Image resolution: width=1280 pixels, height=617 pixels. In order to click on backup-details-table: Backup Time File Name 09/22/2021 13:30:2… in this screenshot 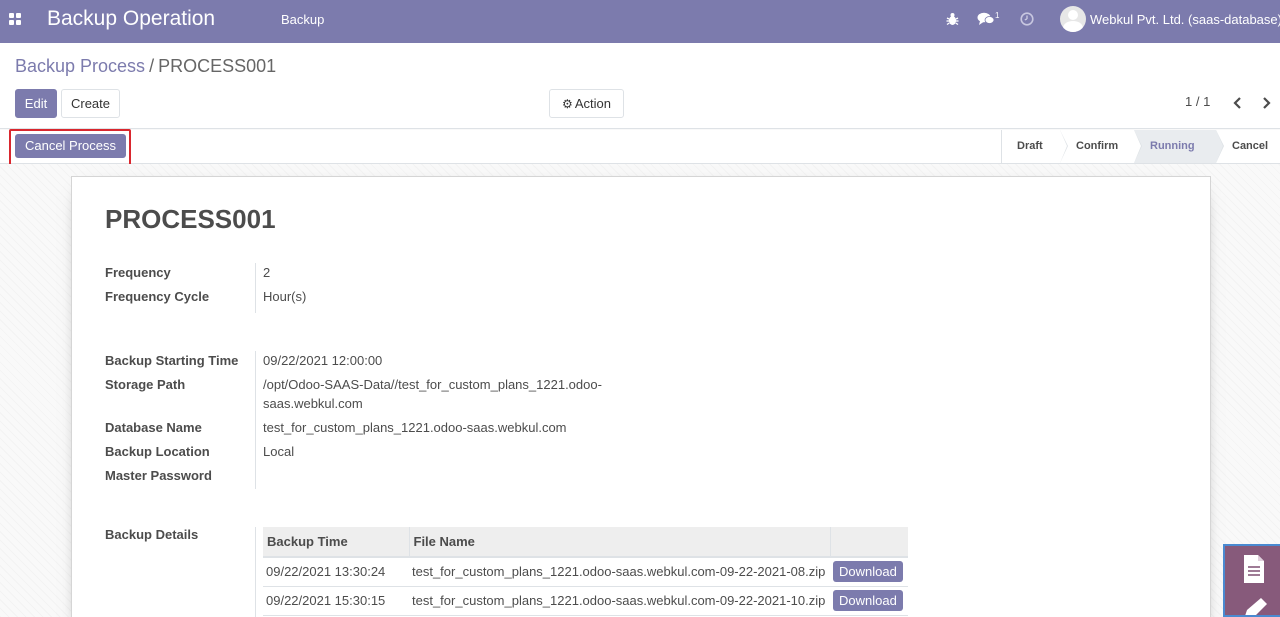, I will do `click(585, 571)`.